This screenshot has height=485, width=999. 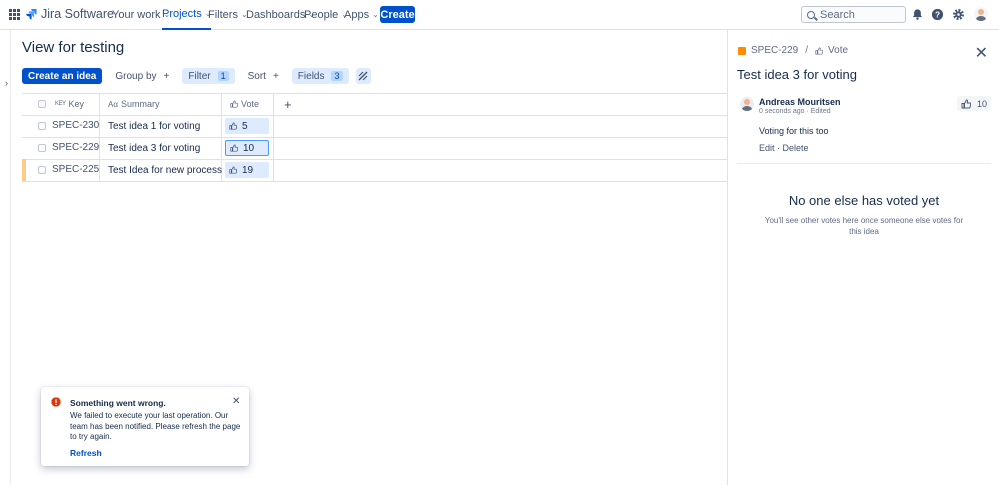 I want to click on nav-label: Dashboards, so click(x=276, y=15).